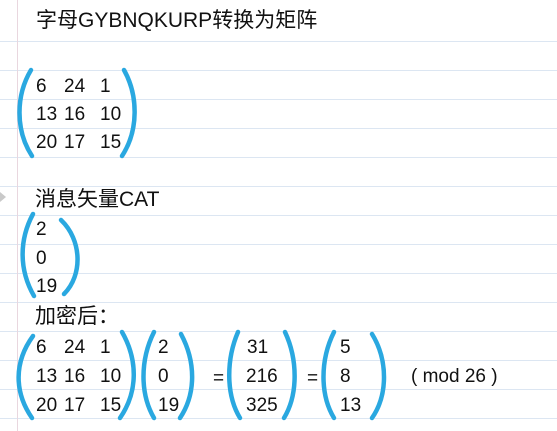  I want to click on key-matrix-r1c3: 1, so click(105, 86).